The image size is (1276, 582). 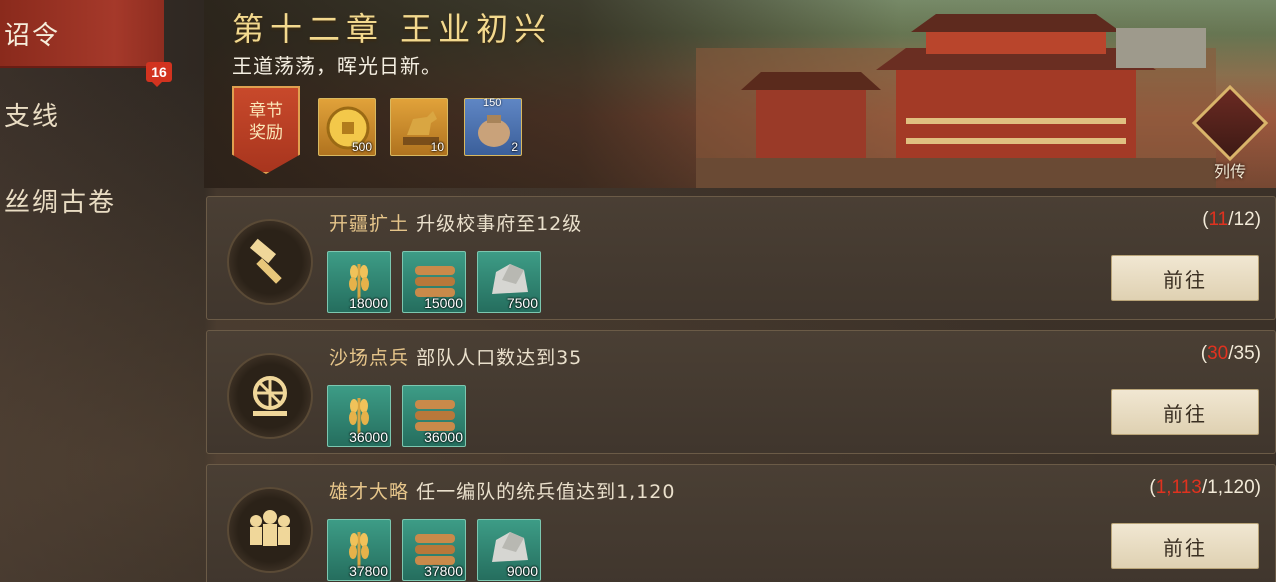 I want to click on biography-button: 列传, so click(x=1230, y=133).